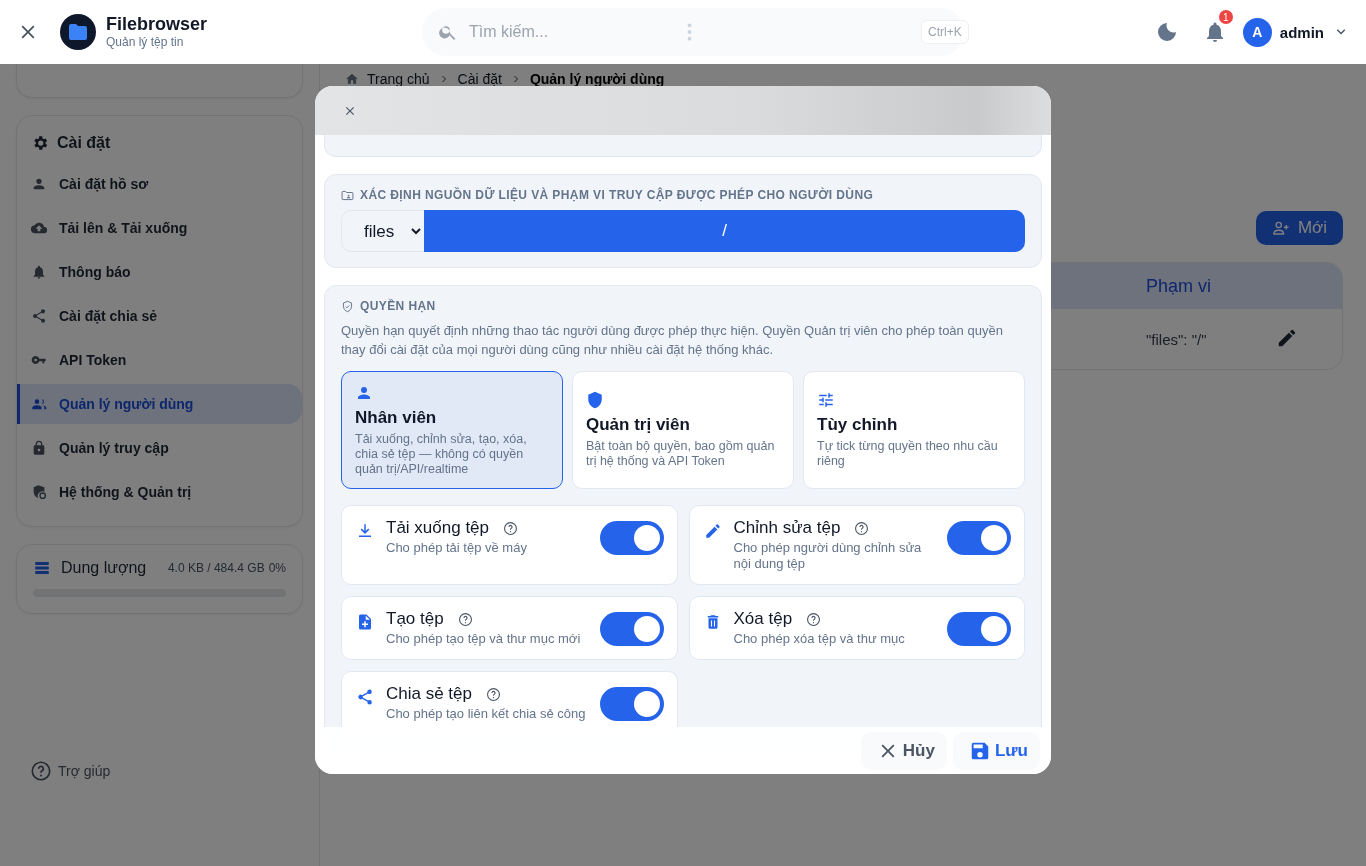  I want to click on folder-icon, so click(347, 195).